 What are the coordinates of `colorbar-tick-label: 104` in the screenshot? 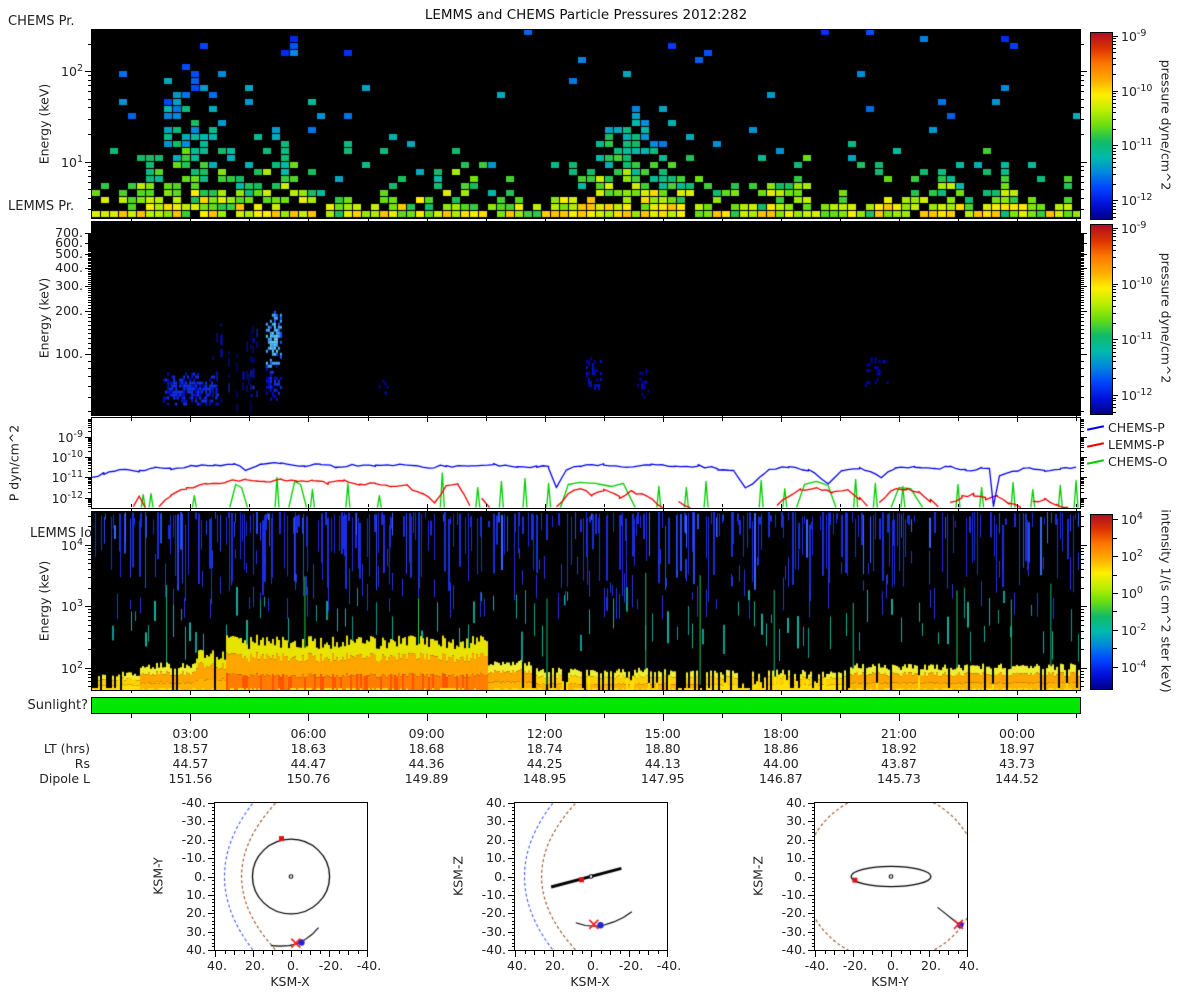 It's located at (1132, 519).